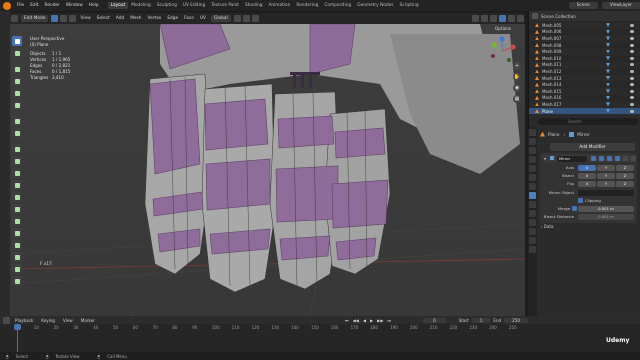 The image size is (640, 360). Describe the element at coordinates (88, 320) in the screenshot. I see `menu-marker: Marker` at that location.